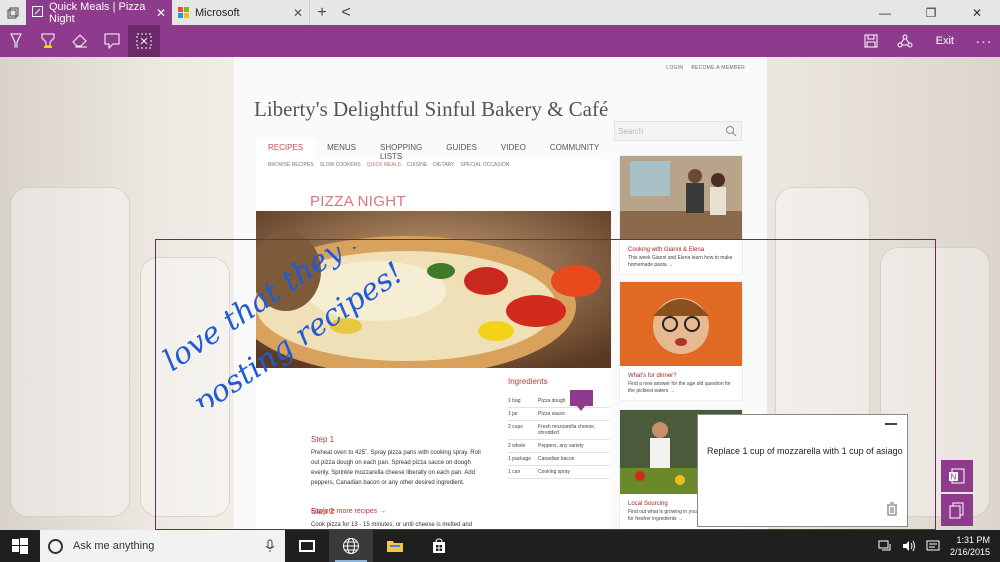  I want to click on back-button: <, so click(346, 12).